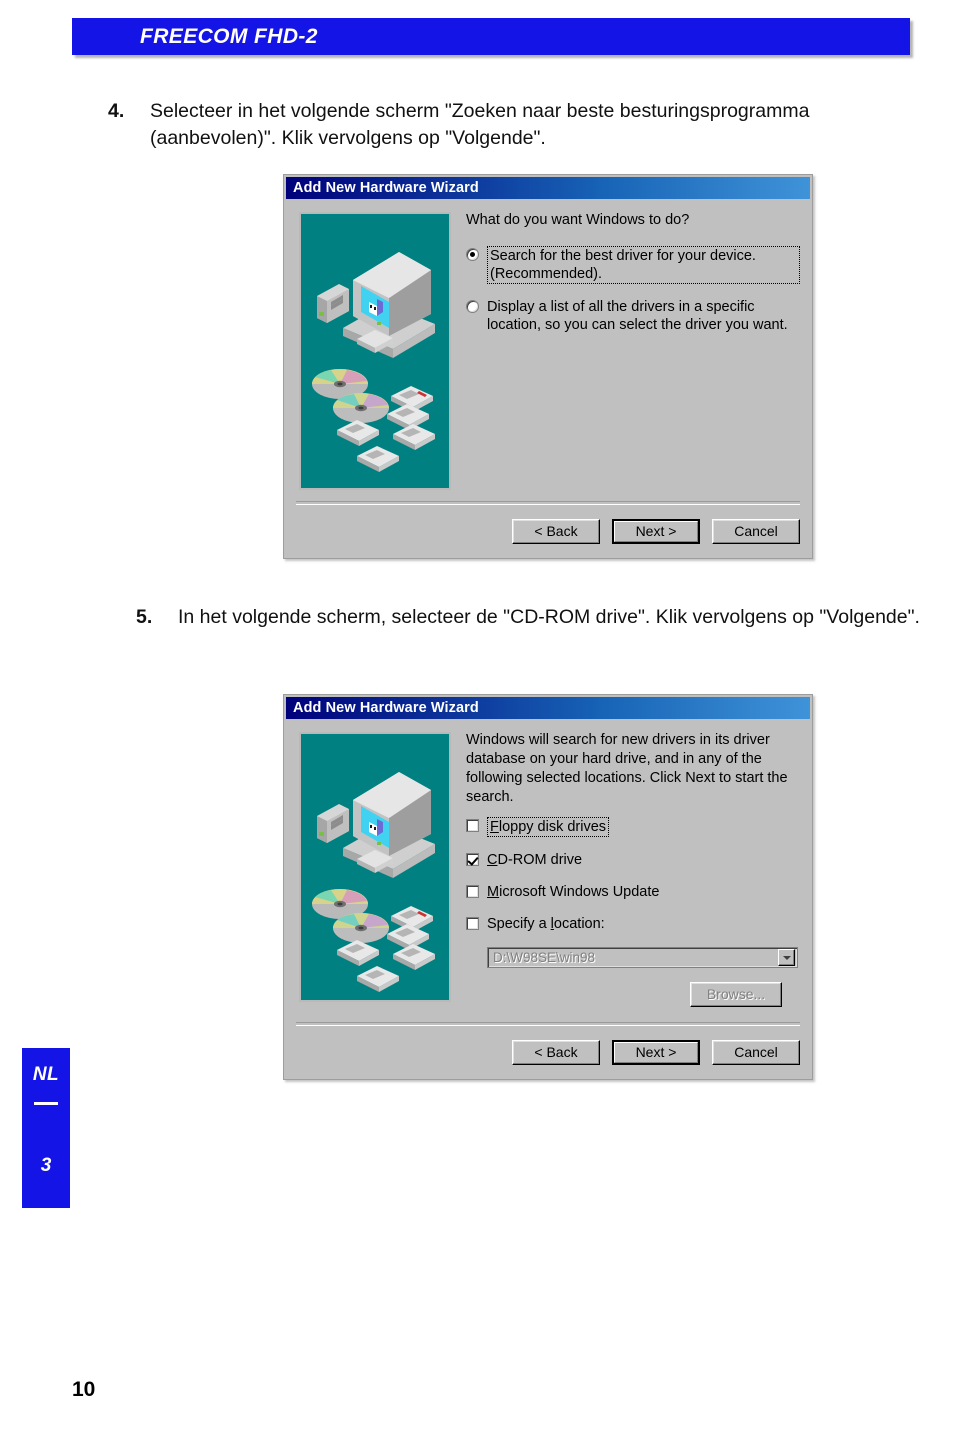 This screenshot has height=1435, width=960. What do you see at coordinates (578, 220) in the screenshot?
I see `dialog-1-prompt: What do you want Windows to do?` at bounding box center [578, 220].